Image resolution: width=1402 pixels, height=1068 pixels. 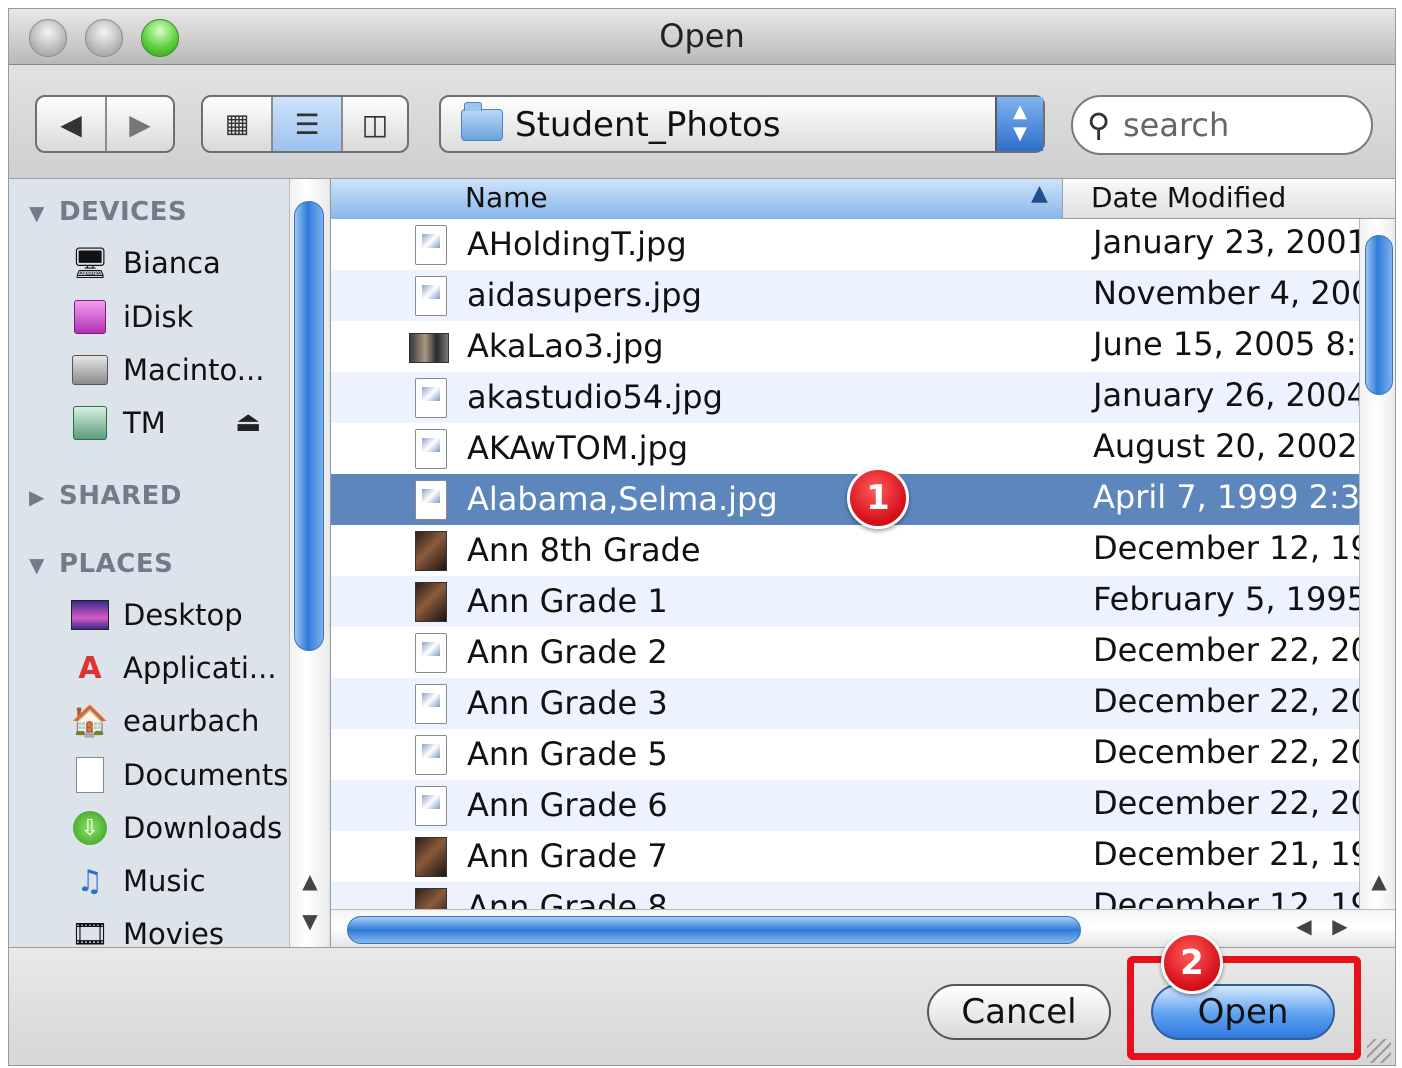 What do you see at coordinates (90, 668) in the screenshot?
I see `applications-icon: A` at bounding box center [90, 668].